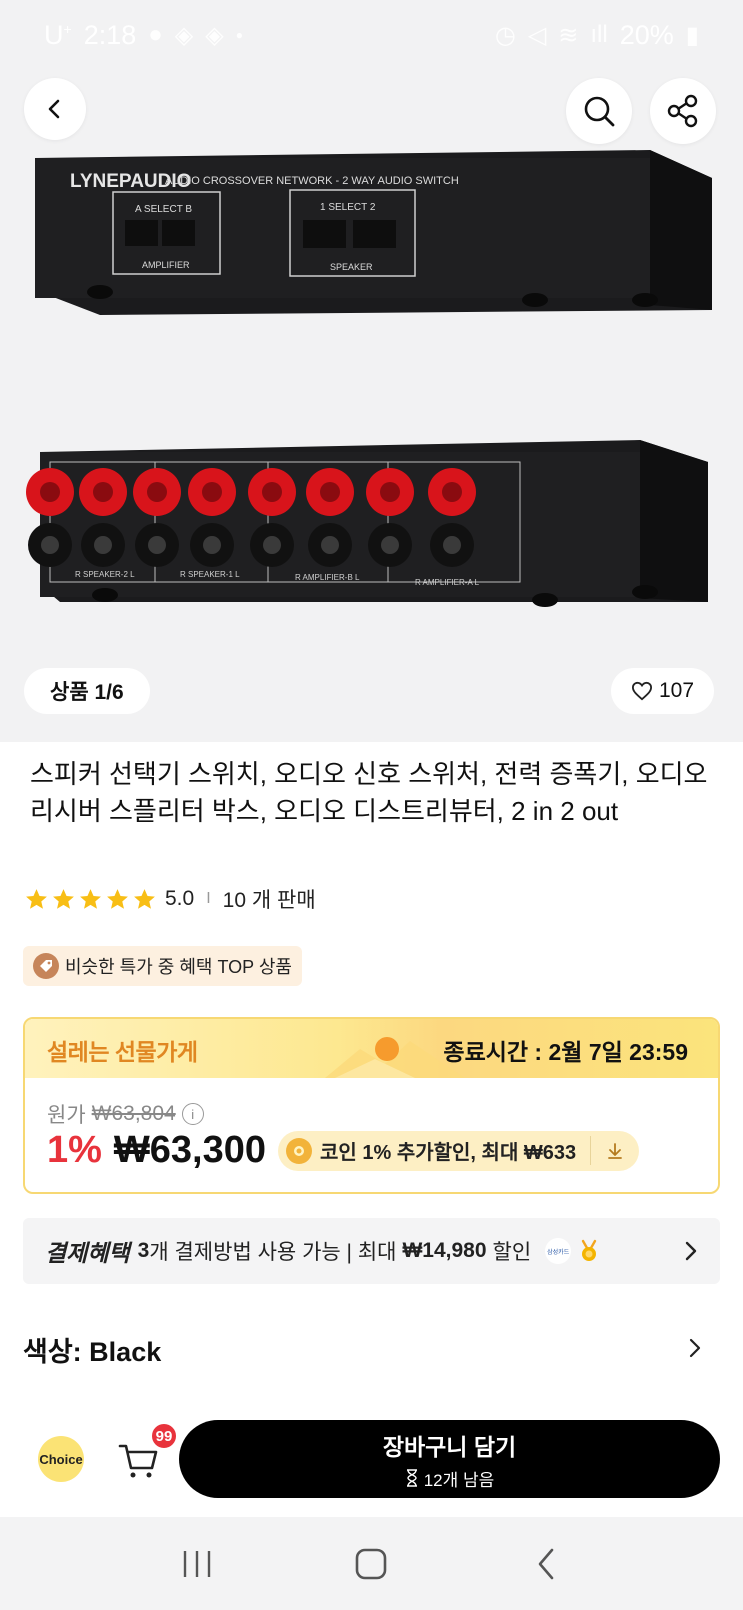 This screenshot has height=1610, width=743. What do you see at coordinates (155, 34) in the screenshot?
I see `chat-icon: ●` at bounding box center [155, 34].